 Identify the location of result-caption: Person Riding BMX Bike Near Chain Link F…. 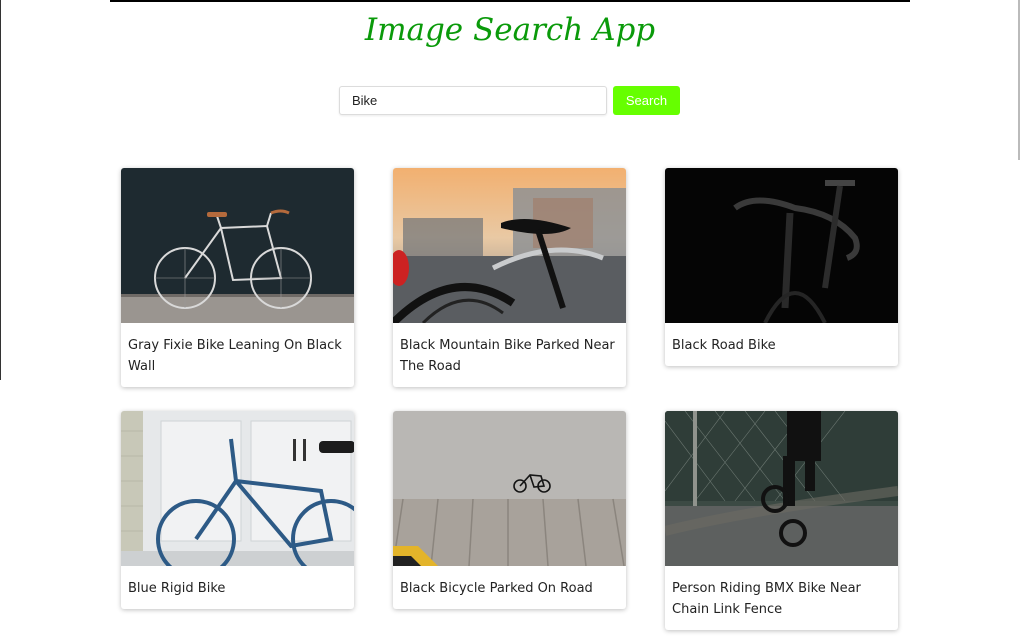
(766, 599).